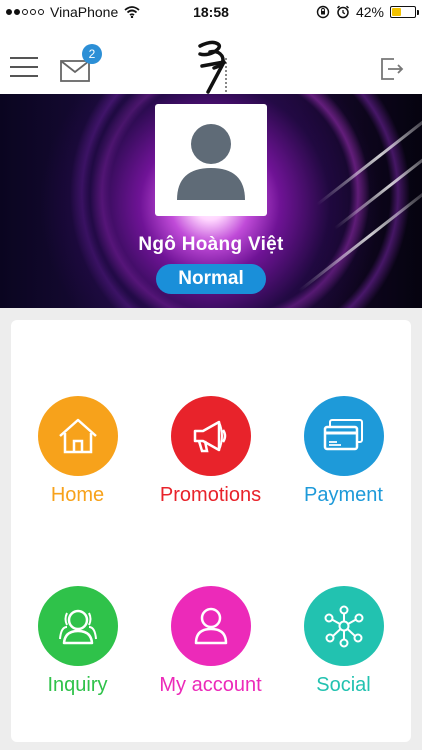  I want to click on menu-item-home: Home, so click(77, 451).